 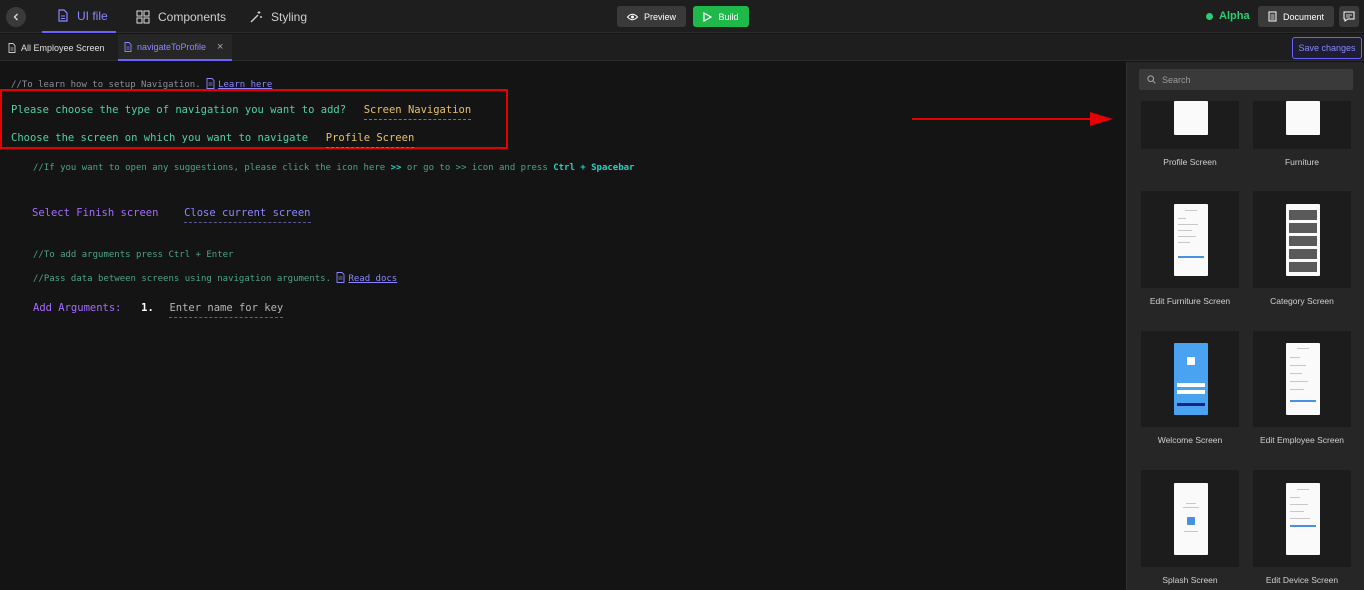 What do you see at coordinates (143, 16) in the screenshot?
I see `grid-icon` at bounding box center [143, 16].